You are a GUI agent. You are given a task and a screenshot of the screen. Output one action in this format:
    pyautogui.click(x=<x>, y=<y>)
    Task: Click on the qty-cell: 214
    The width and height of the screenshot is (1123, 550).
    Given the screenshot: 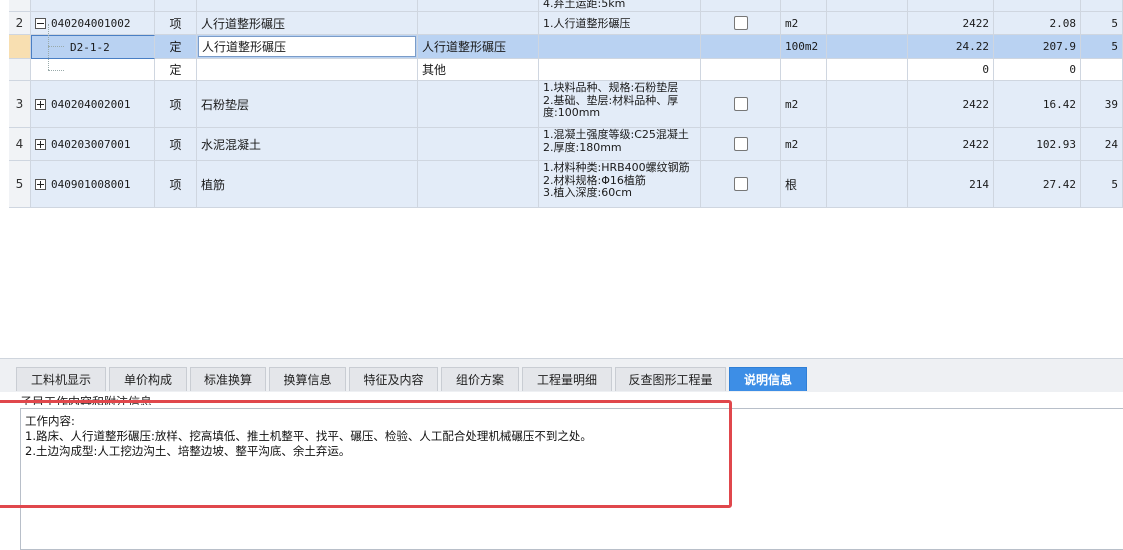 What is the action you would take?
    pyautogui.click(x=951, y=184)
    